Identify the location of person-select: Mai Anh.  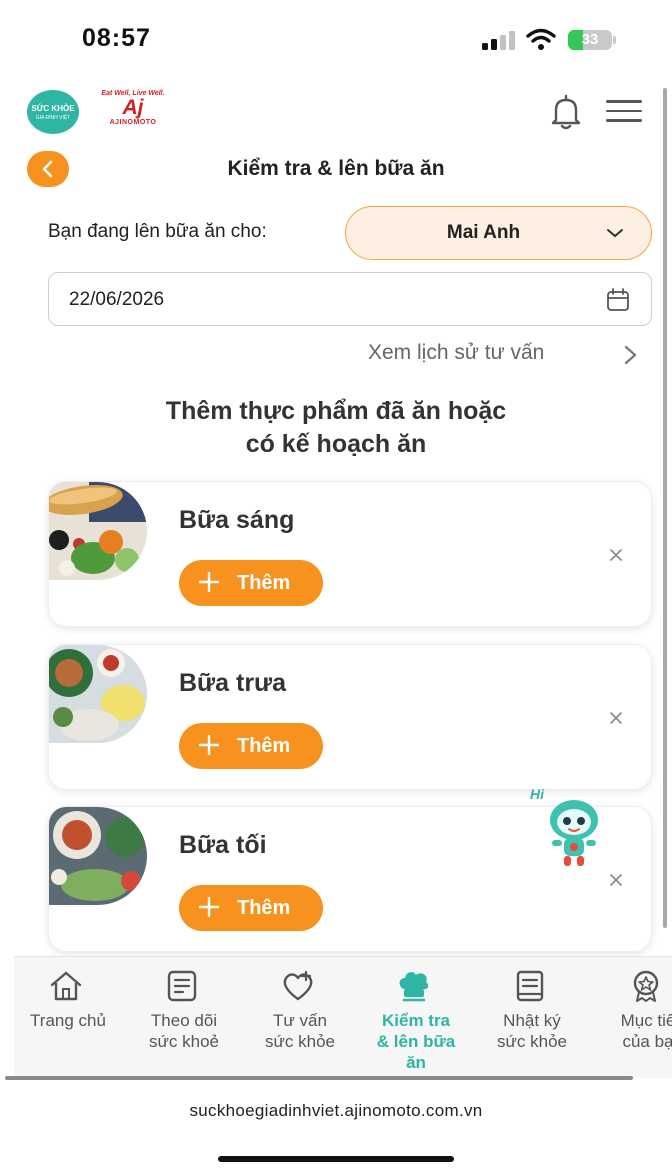
(498, 233).